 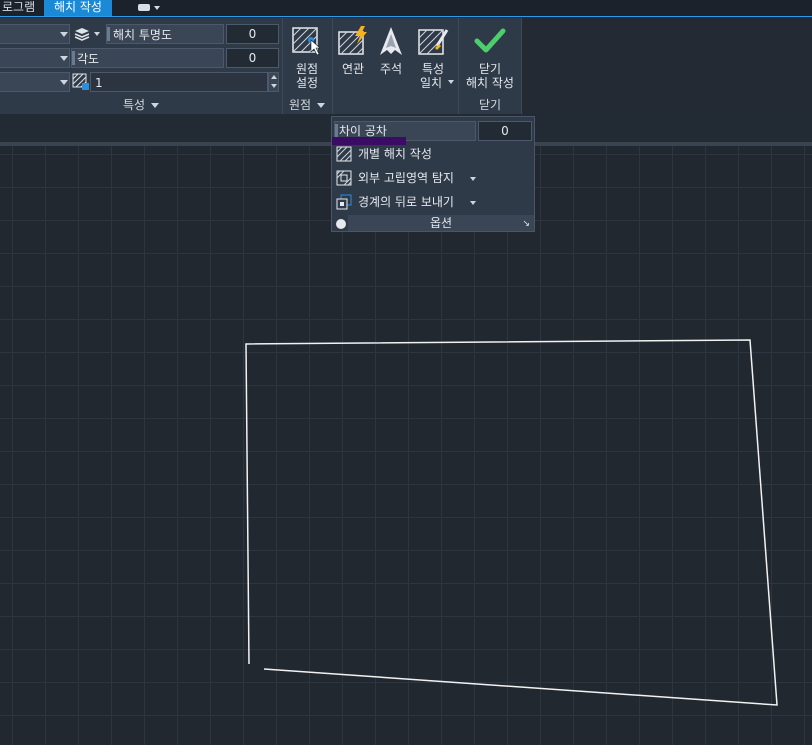 I want to click on close-hatch-creation-button: 닫기 해치 작성, so click(x=490, y=57).